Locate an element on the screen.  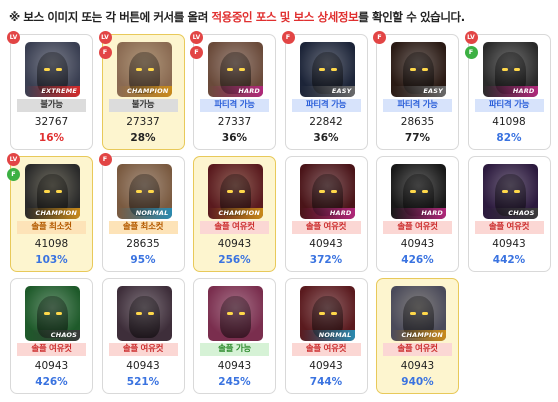
power-percent: 940% is located at coordinates (417, 382).